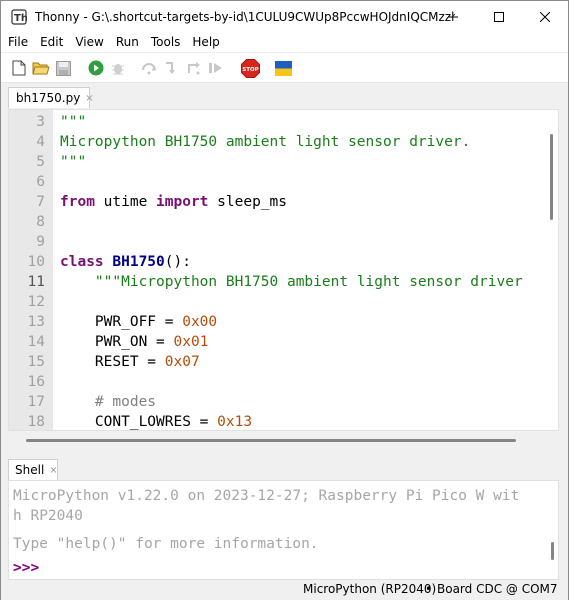 This screenshot has width=569, height=600. What do you see at coordinates (502, 591) in the screenshot?
I see `port-selector: Board CDC @ COM7 ≡` at bounding box center [502, 591].